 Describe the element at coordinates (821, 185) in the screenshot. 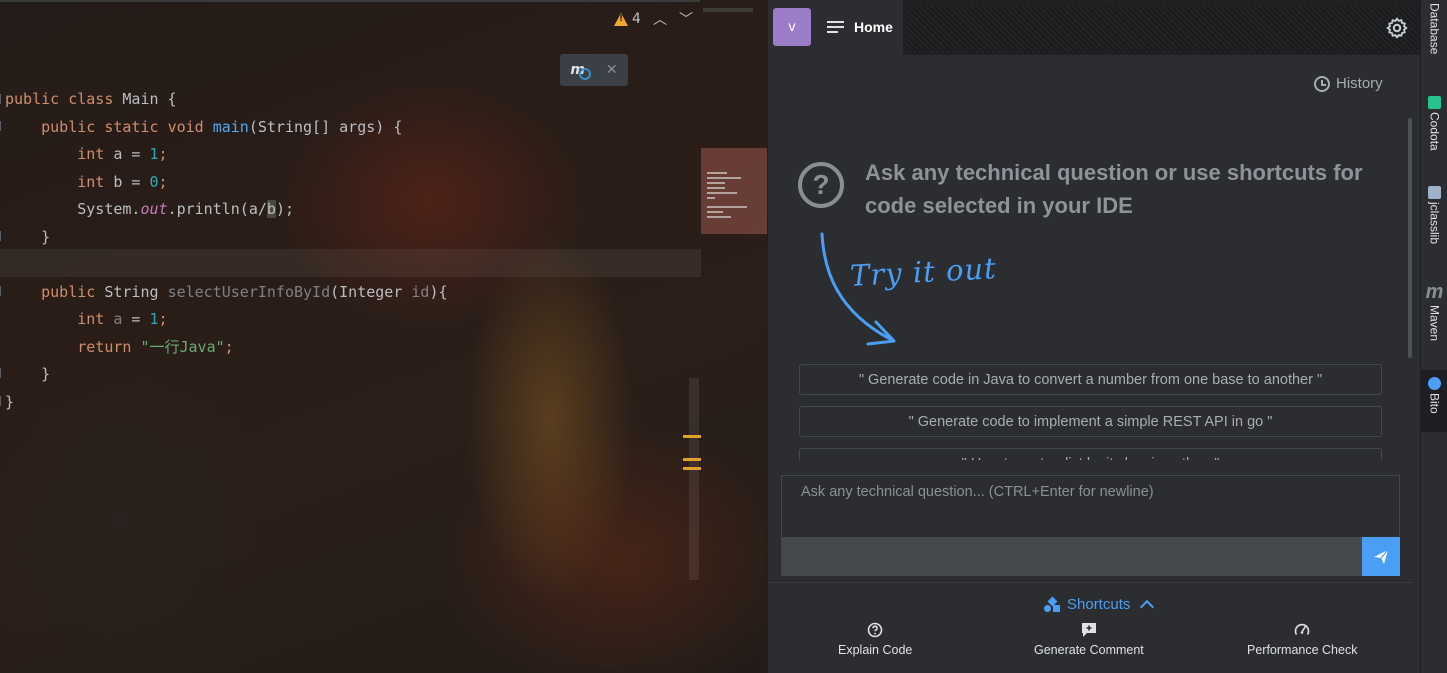

I see `question-icon: ?` at that location.